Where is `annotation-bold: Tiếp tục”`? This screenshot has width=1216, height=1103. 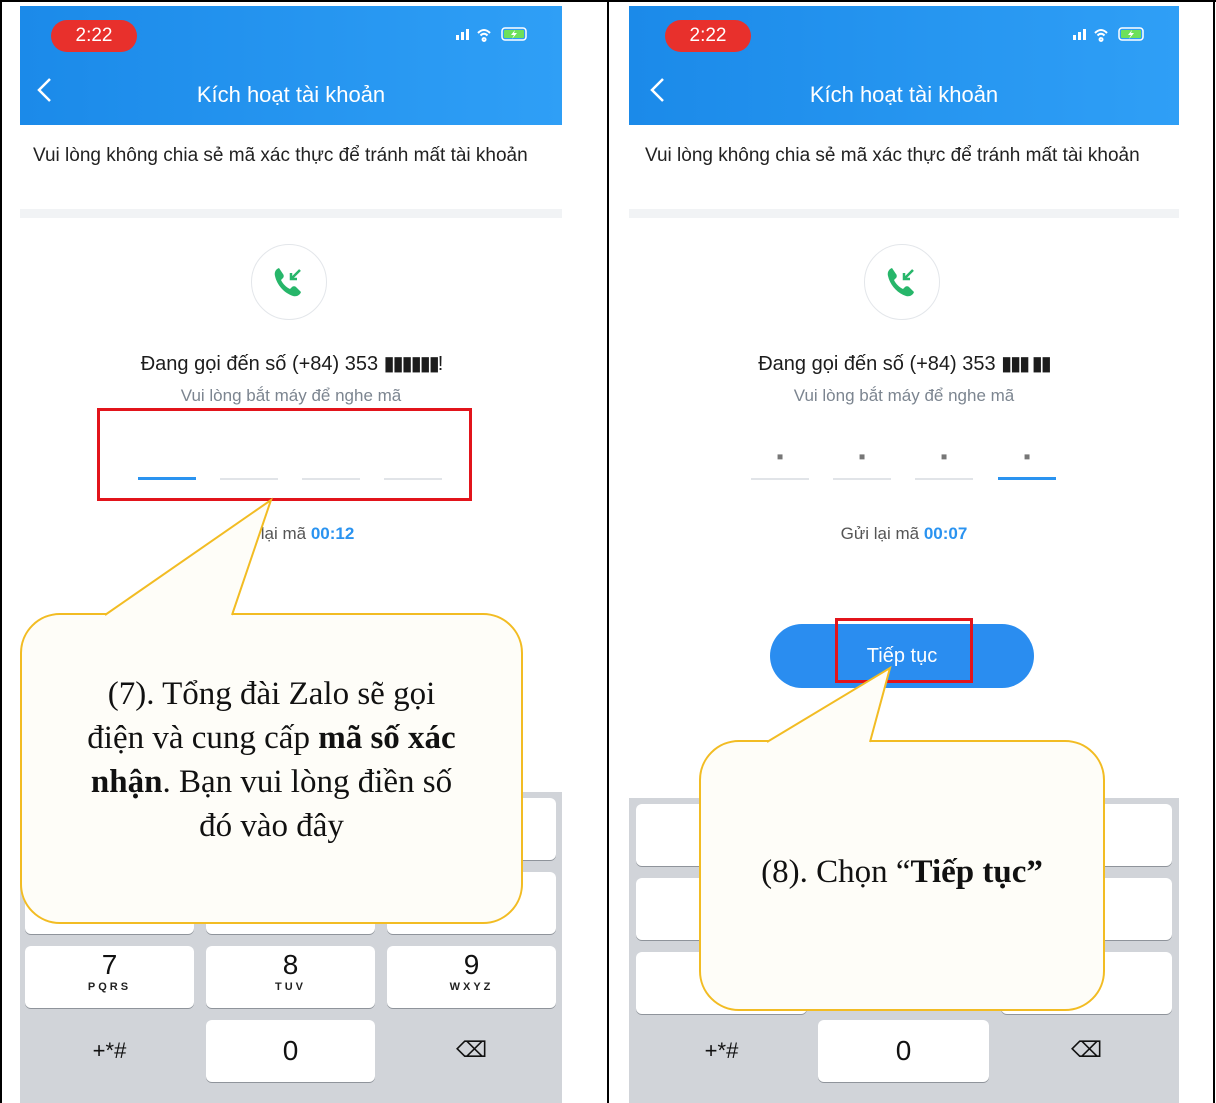
annotation-bold: Tiếp tục” is located at coordinates (976, 872).